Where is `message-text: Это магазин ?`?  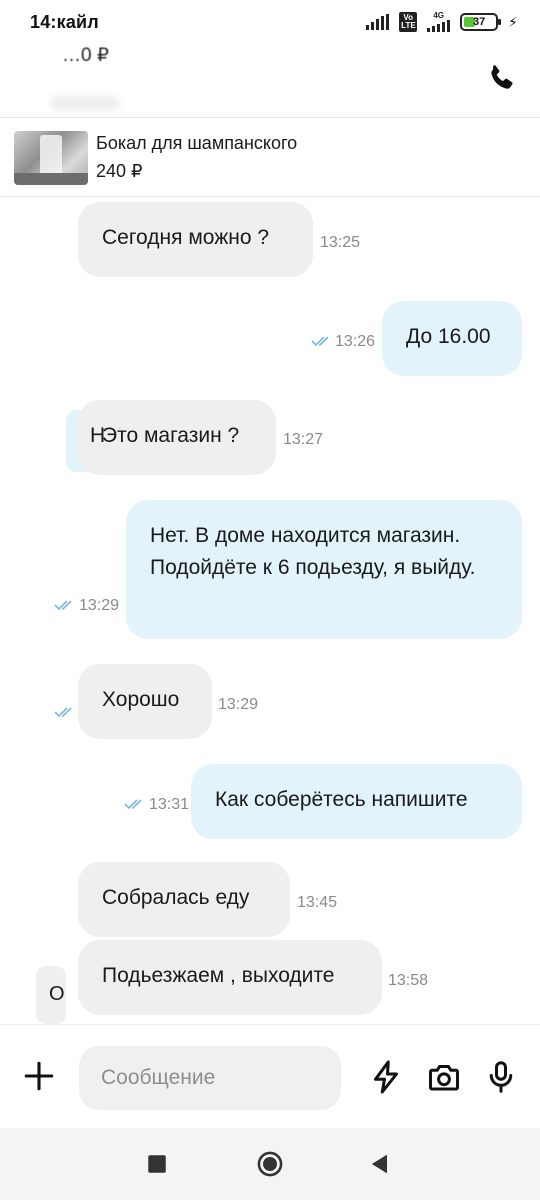 message-text: Это магазин ? is located at coordinates (171, 435).